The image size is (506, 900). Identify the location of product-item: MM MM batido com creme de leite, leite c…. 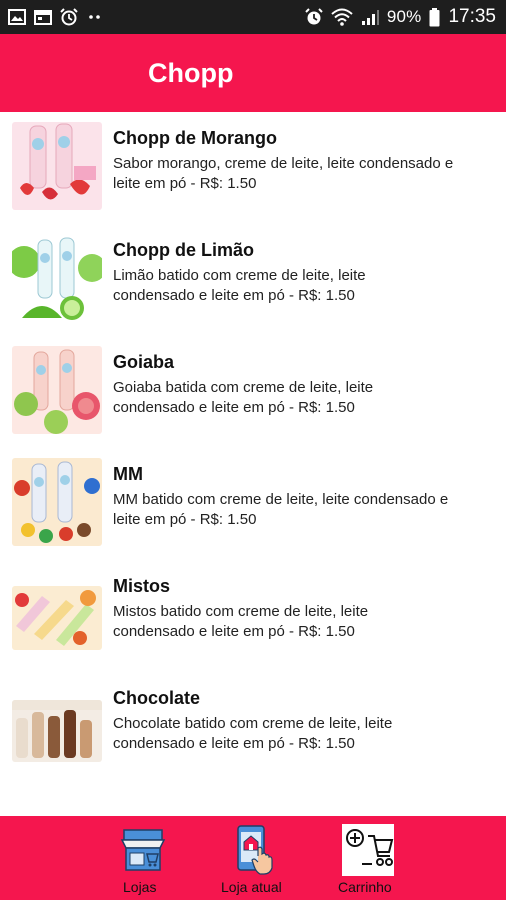
(253, 504).